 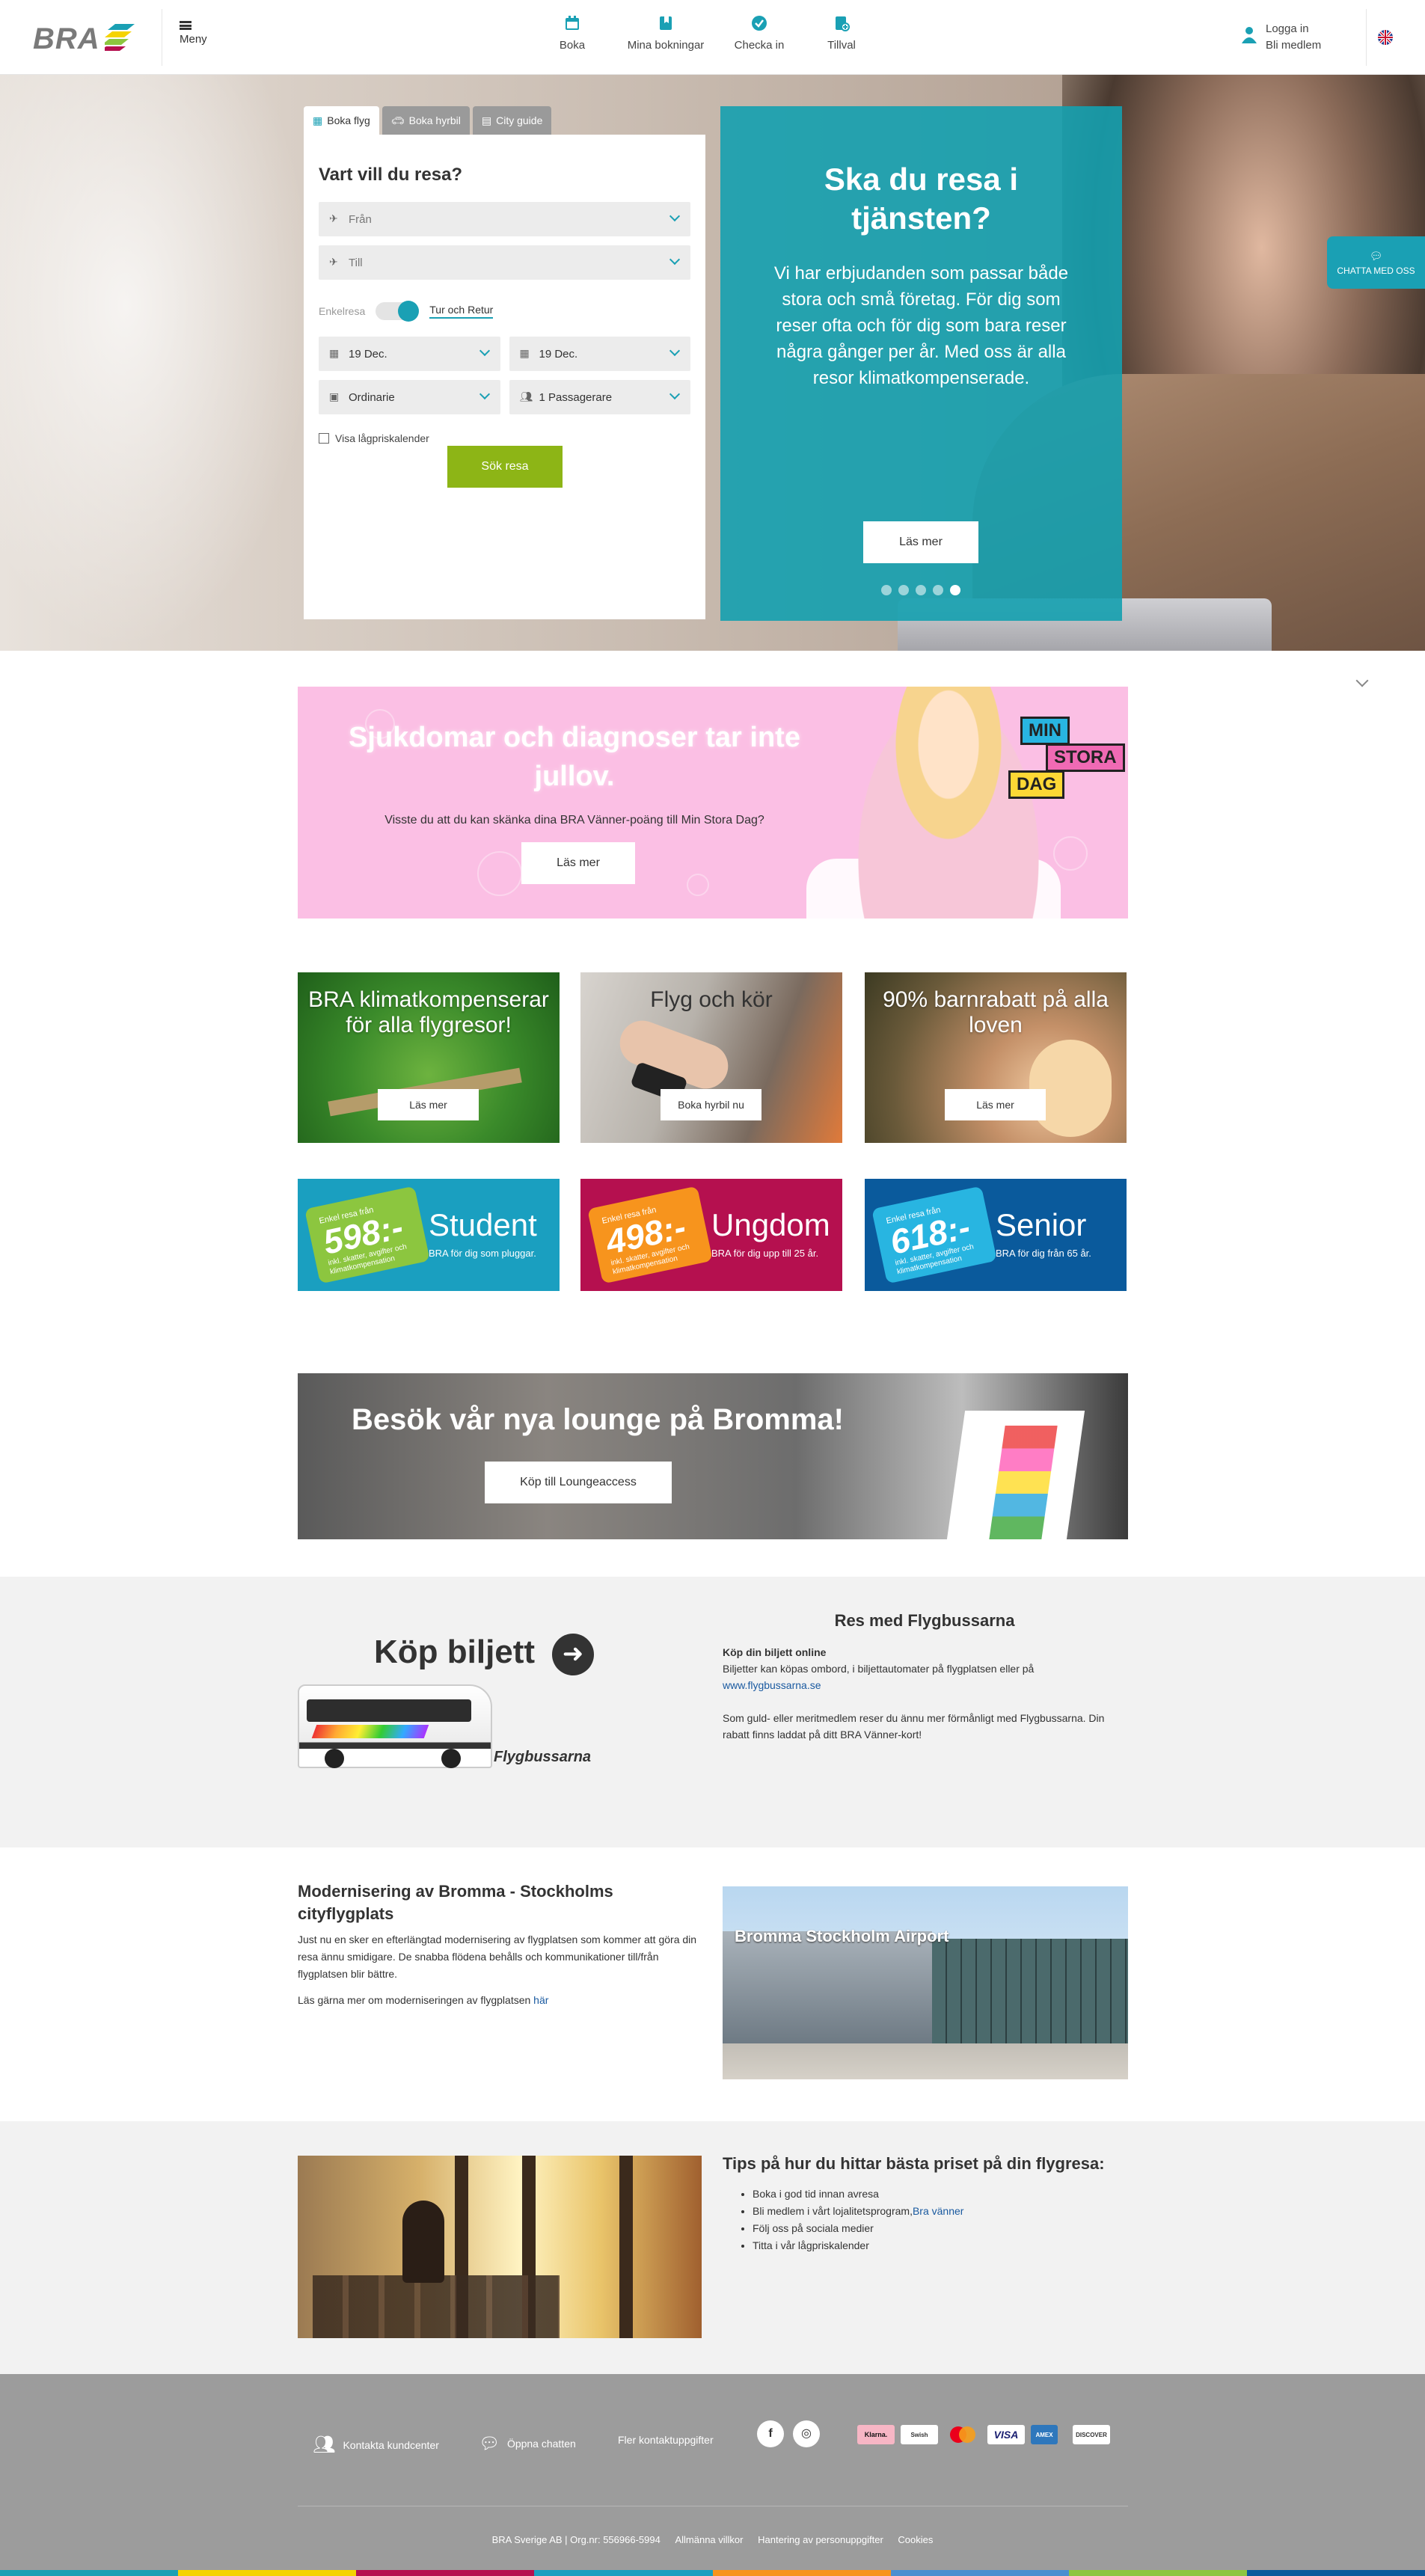 What do you see at coordinates (955, 590) in the screenshot?
I see `carousel-dot-active` at bounding box center [955, 590].